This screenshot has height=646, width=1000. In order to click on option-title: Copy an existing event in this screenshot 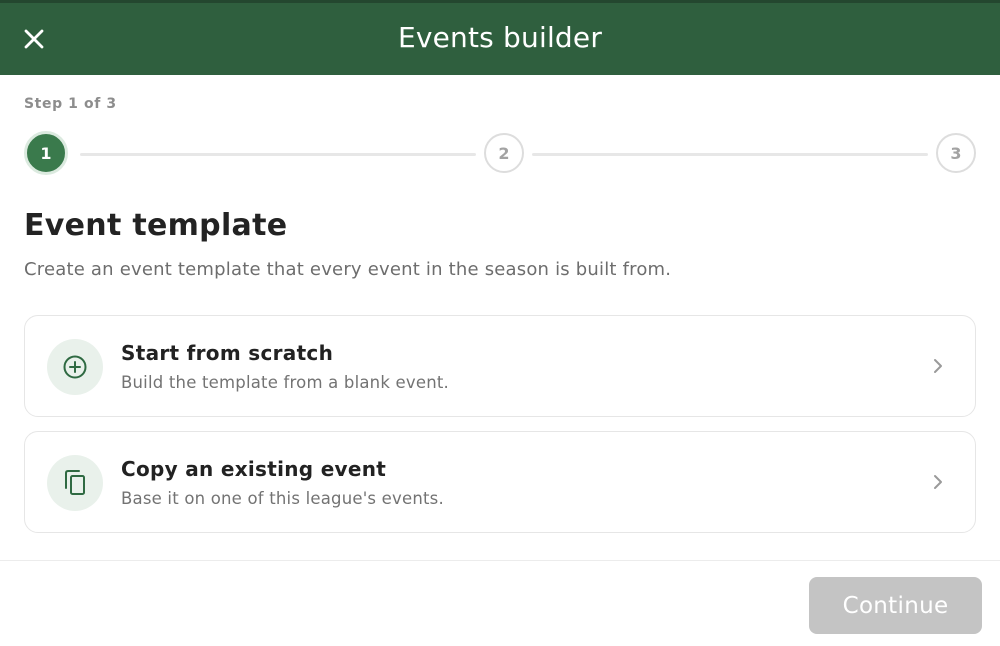, I will do `click(254, 469)`.